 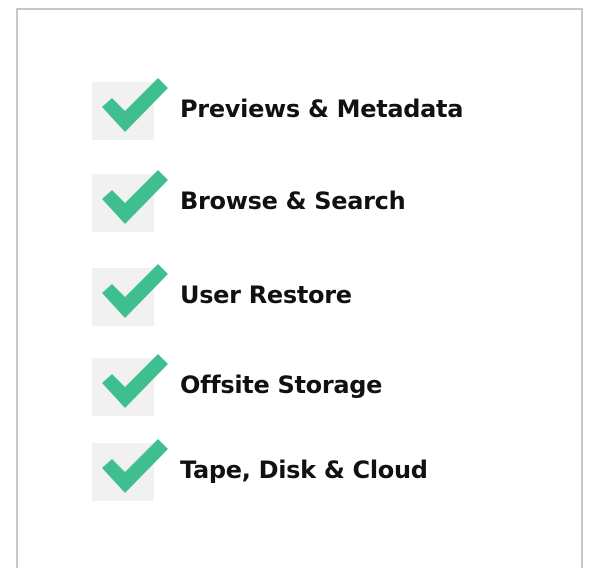 What do you see at coordinates (322, 109) in the screenshot?
I see `feature-label: Previews & Metadata` at bounding box center [322, 109].